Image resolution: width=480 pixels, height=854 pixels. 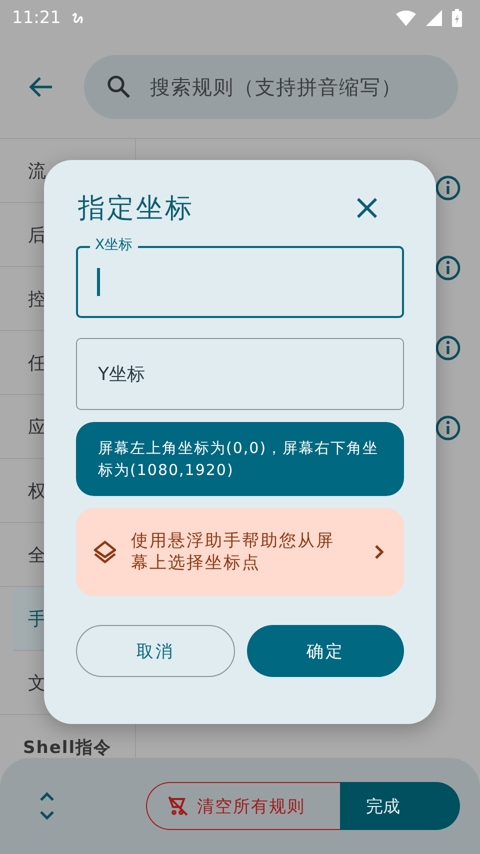 I want to click on search-icon, so click(x=119, y=87).